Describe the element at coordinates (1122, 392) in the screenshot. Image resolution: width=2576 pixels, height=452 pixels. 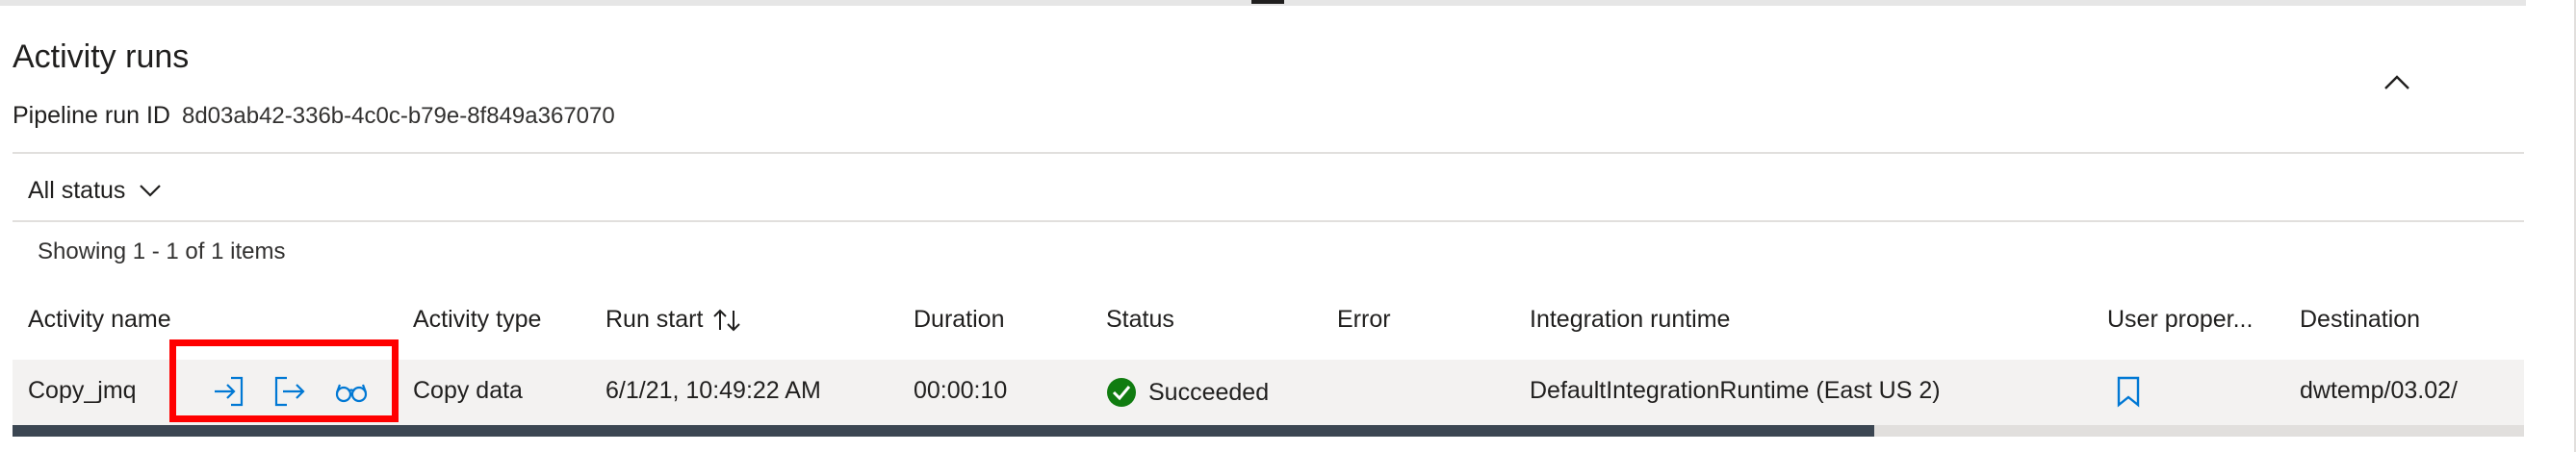
I see `checkmark-circle-icon` at that location.